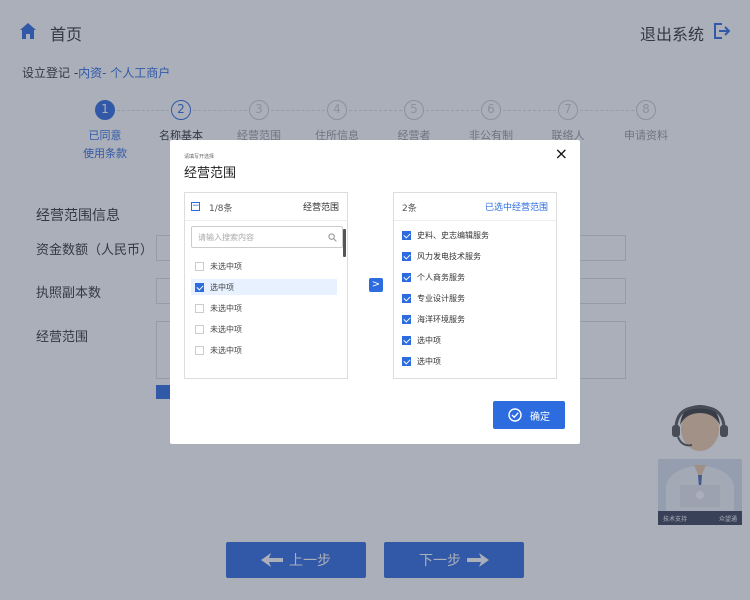  I want to click on item-label: 风力发电技术服务, so click(449, 256).